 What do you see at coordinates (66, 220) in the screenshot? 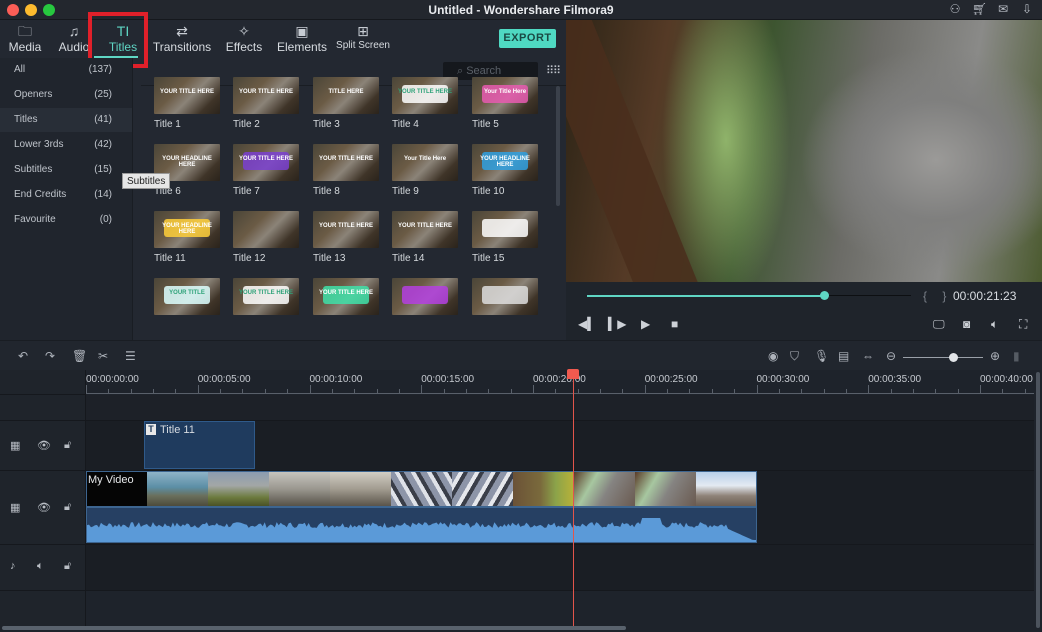
I see `category-favourite: Favourite (0)` at bounding box center [66, 220].